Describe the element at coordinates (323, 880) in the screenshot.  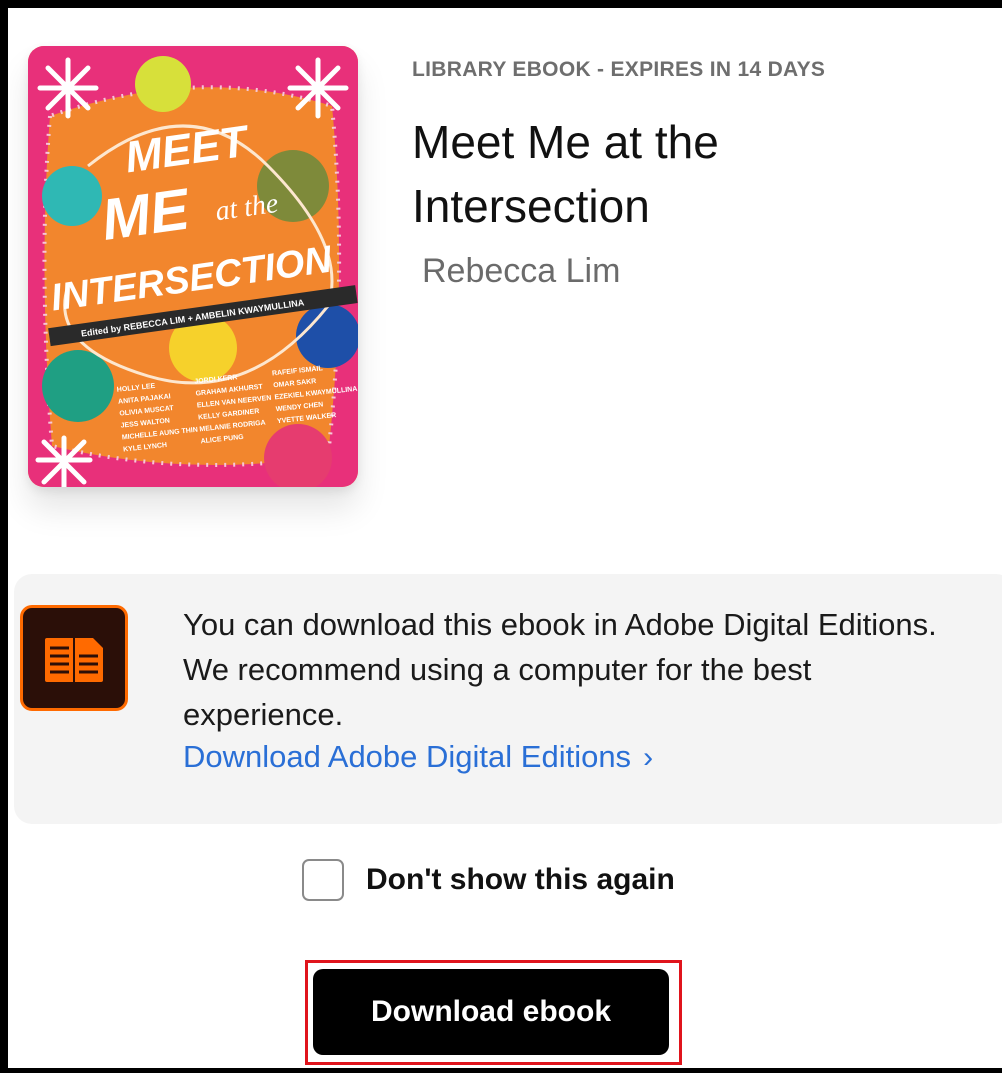
I see `dont-show-again-checkbox` at that location.